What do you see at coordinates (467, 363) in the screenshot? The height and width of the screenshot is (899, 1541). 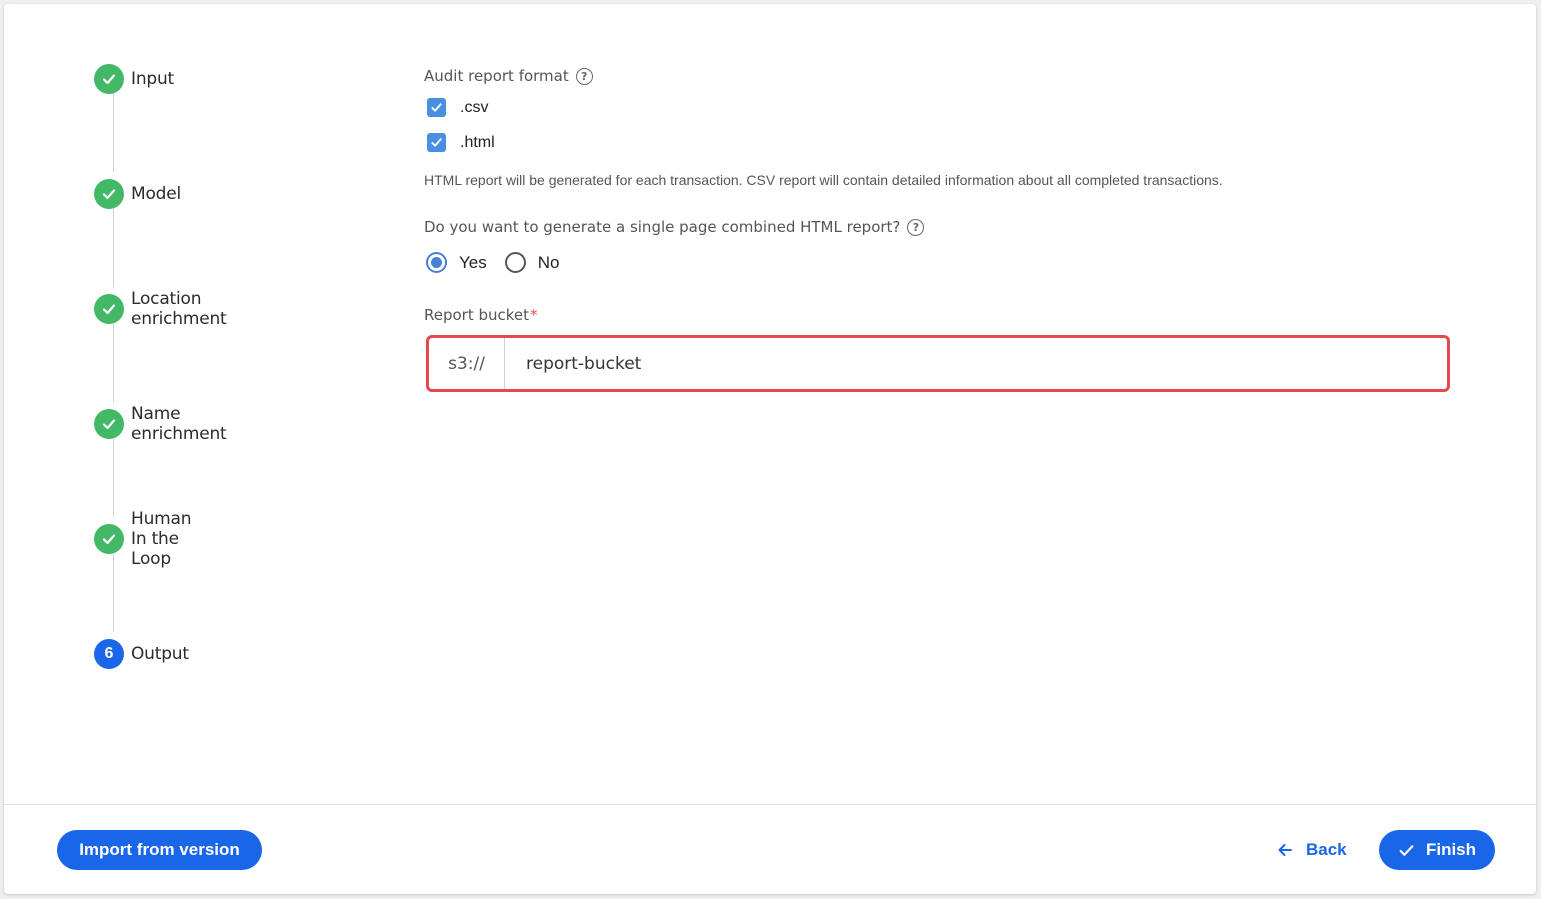 I see `bucket-prefix: s3://` at bounding box center [467, 363].